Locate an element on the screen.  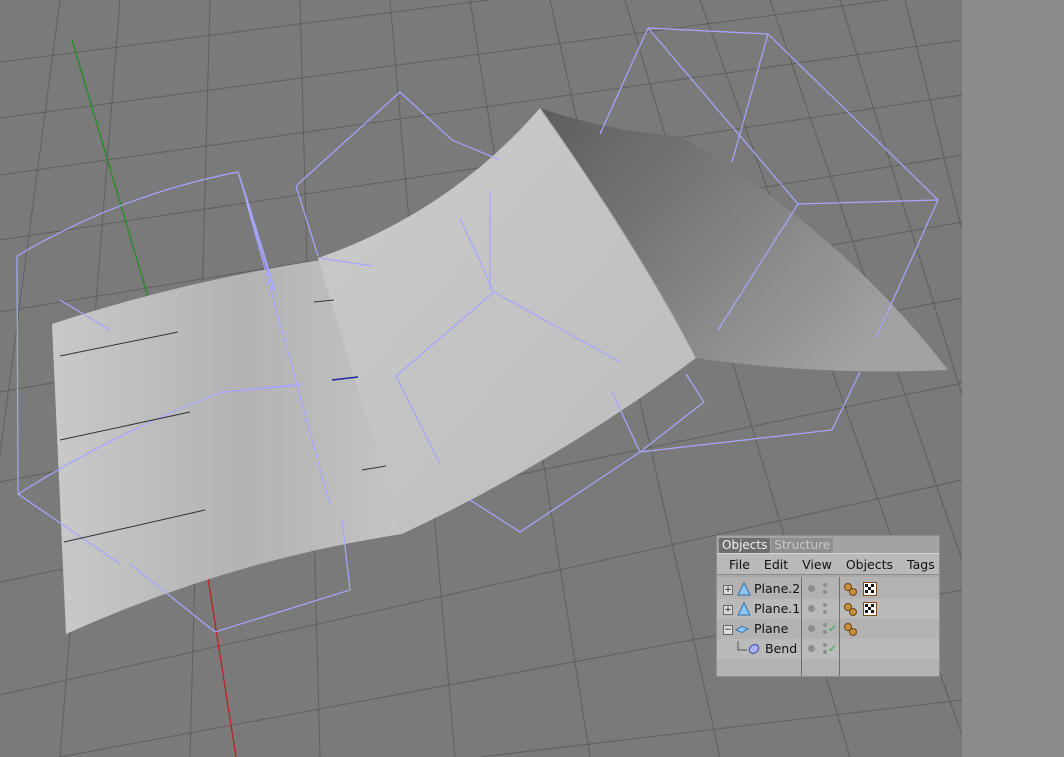
object-row-plane-2: + Plane.2 is located at coordinates (828, 589).